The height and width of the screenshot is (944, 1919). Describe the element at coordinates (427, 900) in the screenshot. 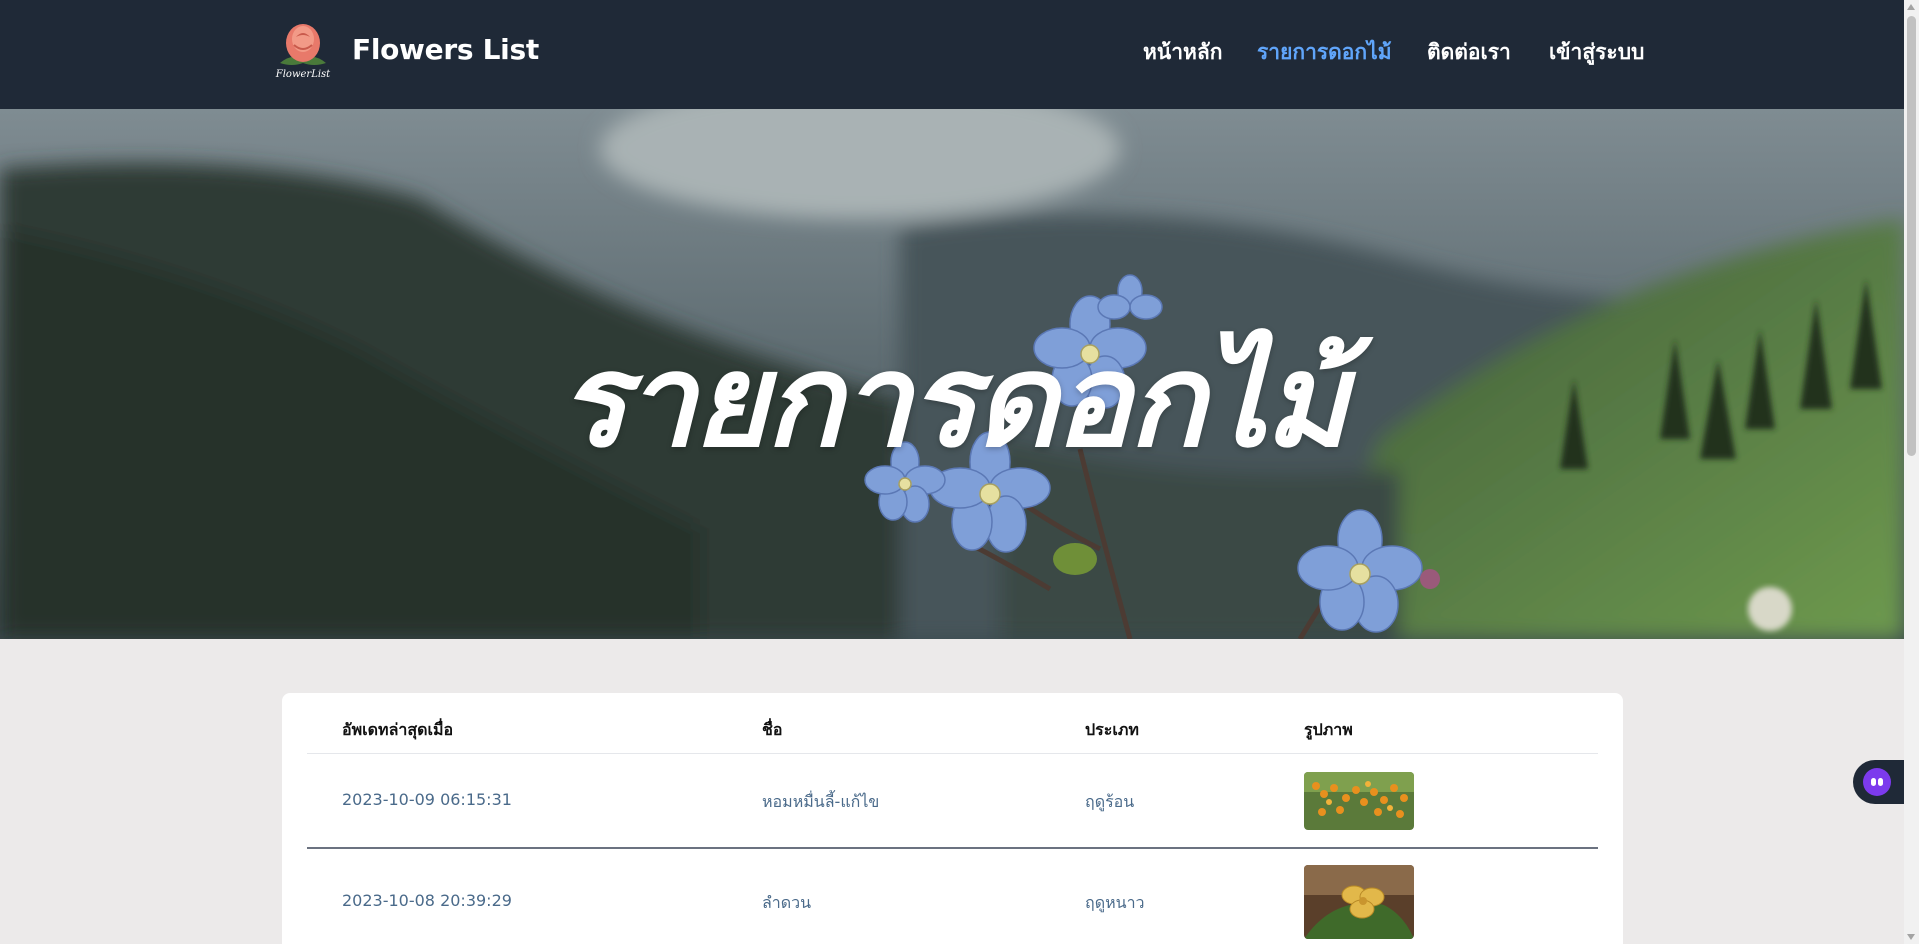

I see `cell-updated: 2023-10-08 20:39:29` at that location.